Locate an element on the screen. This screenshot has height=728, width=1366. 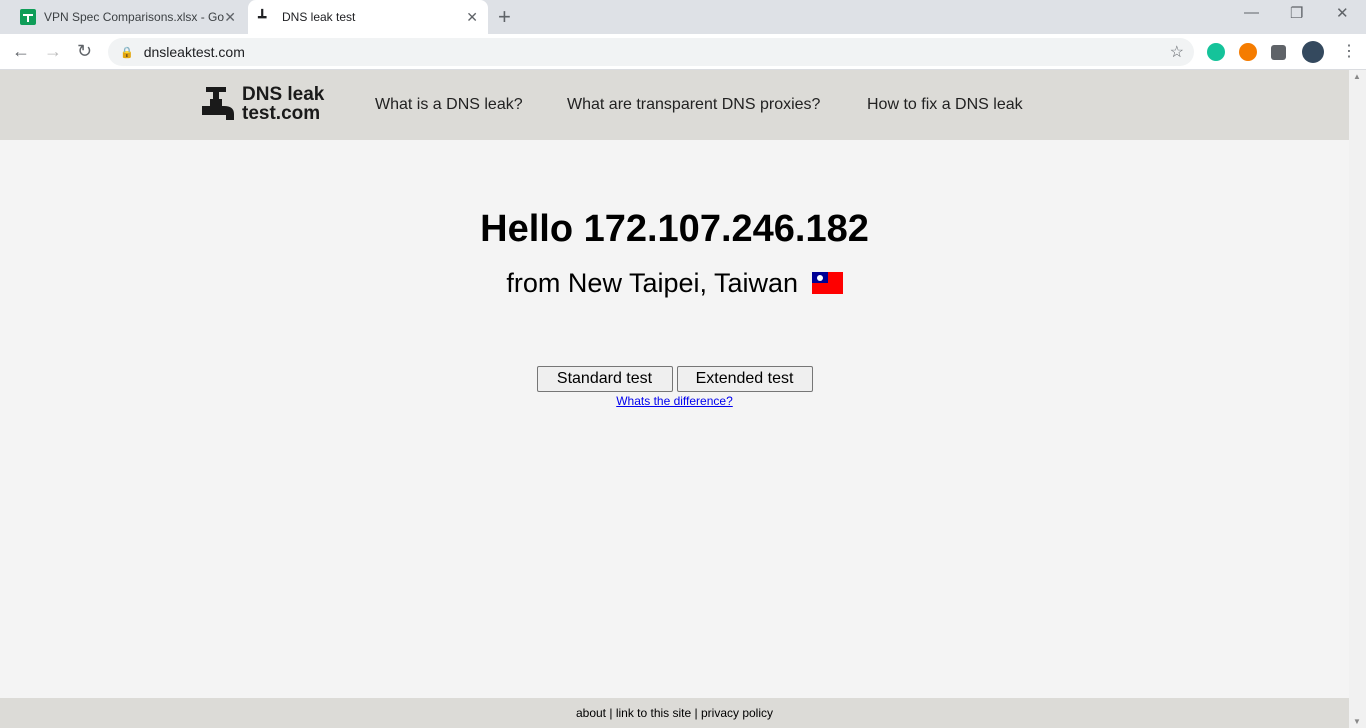
reload-icon: ↻ is located at coordinates (84, 51).